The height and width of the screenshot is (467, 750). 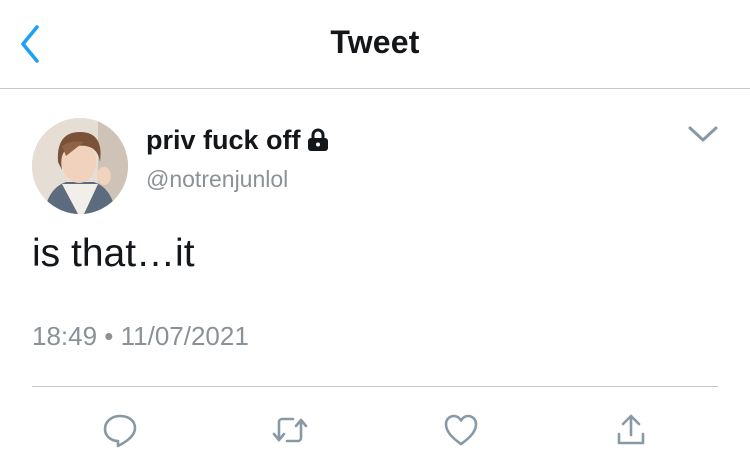 I want to click on page-title: Tweet, so click(x=375, y=42).